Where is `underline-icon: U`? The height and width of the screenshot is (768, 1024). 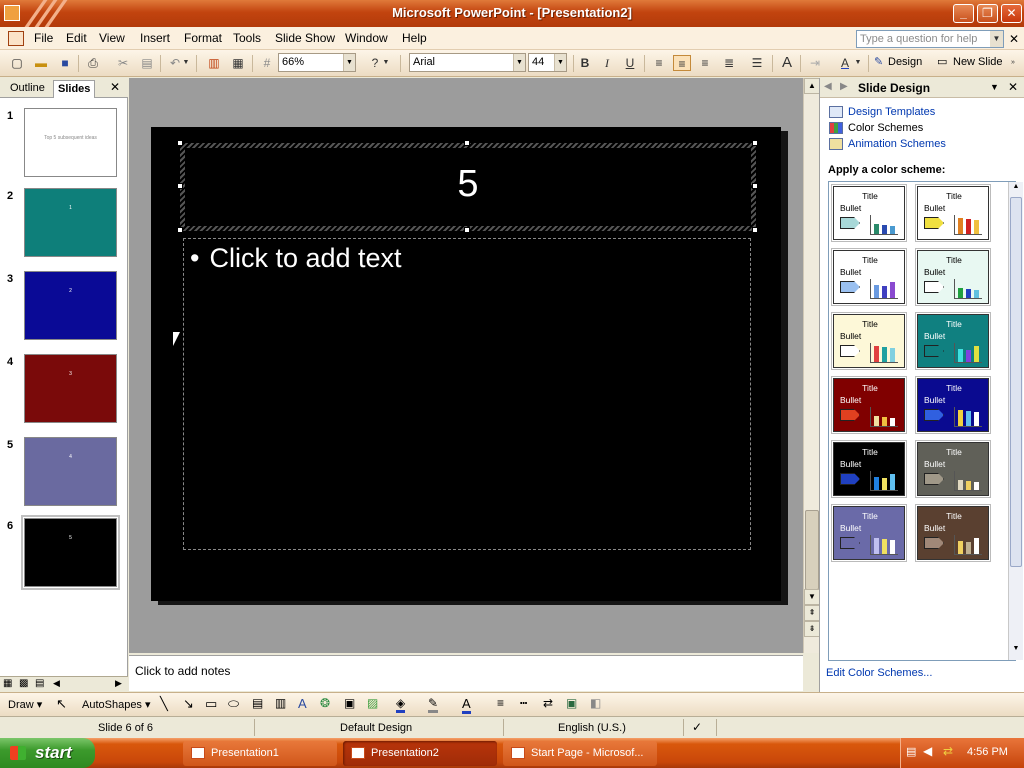 underline-icon: U is located at coordinates (630, 63).